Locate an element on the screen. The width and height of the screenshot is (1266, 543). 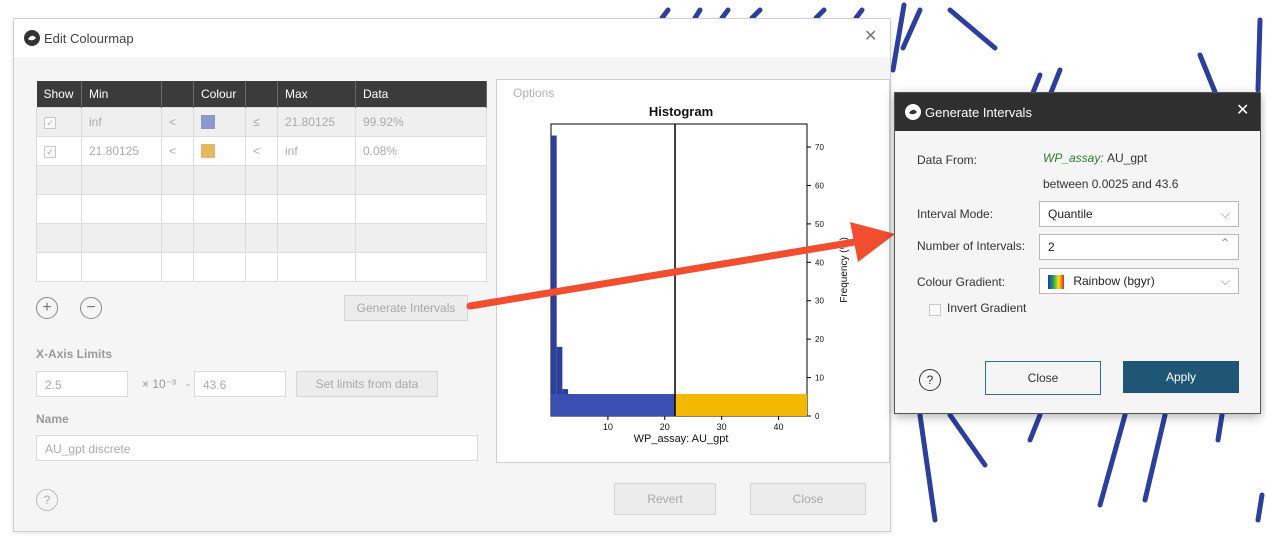
data-from-label: Data From: is located at coordinates (947, 160).